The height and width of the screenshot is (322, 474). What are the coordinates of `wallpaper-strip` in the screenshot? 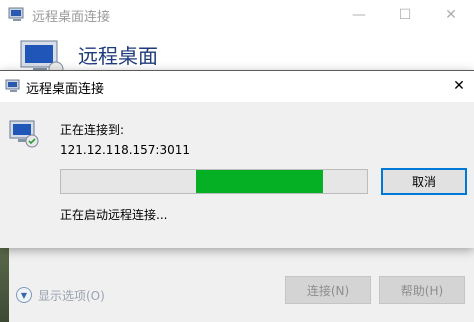 It's located at (4, 284).